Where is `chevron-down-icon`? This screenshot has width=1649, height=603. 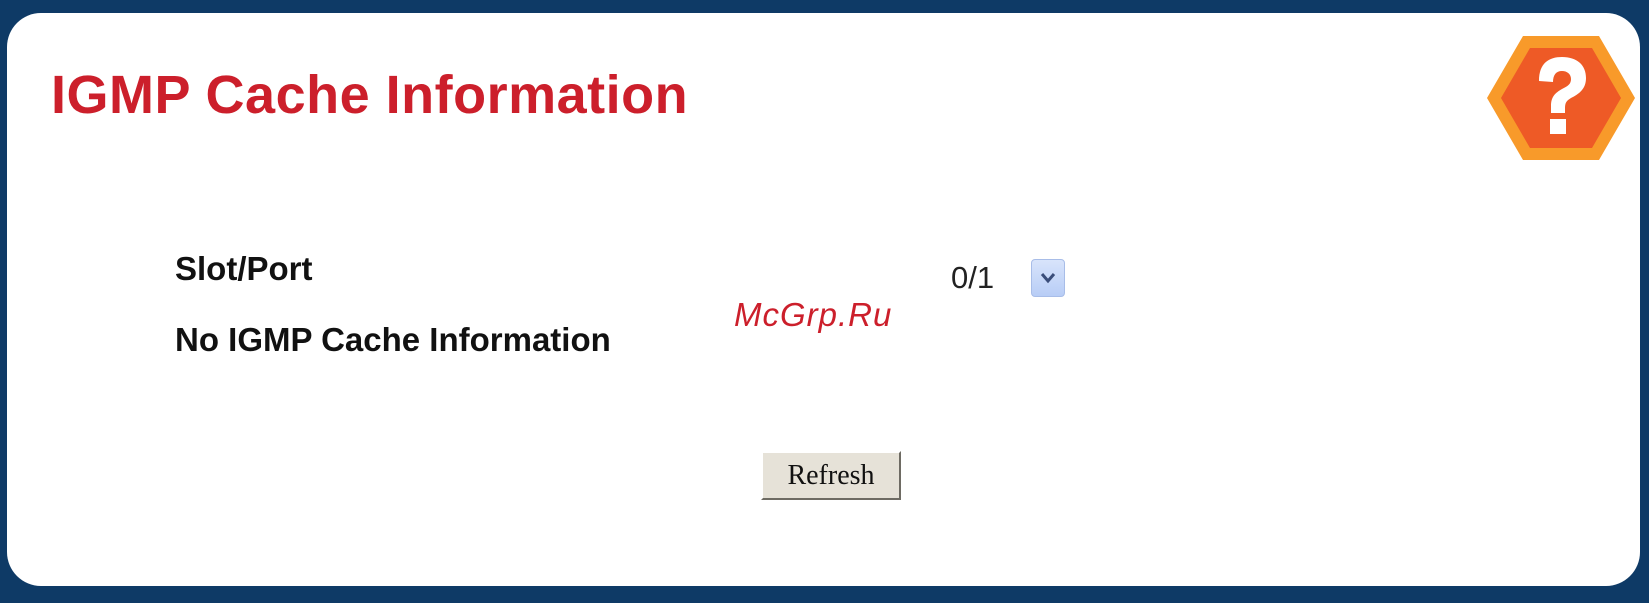
chevron-down-icon is located at coordinates (1048, 278).